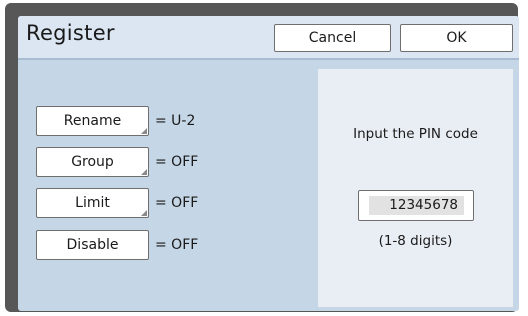 The image size is (528, 316). I want to click on dialog-title: Register, so click(70, 33).